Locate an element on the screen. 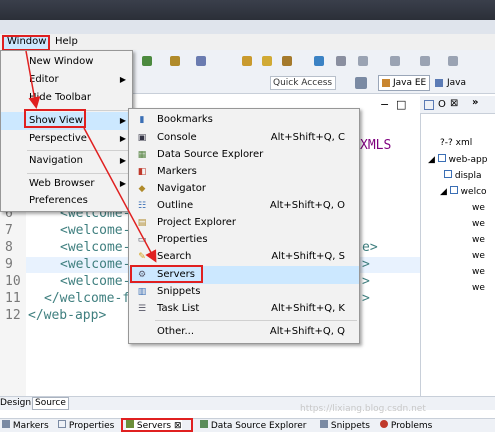 This screenshot has width=495, height=432. highlight-window-menu is located at coordinates (26, 43).